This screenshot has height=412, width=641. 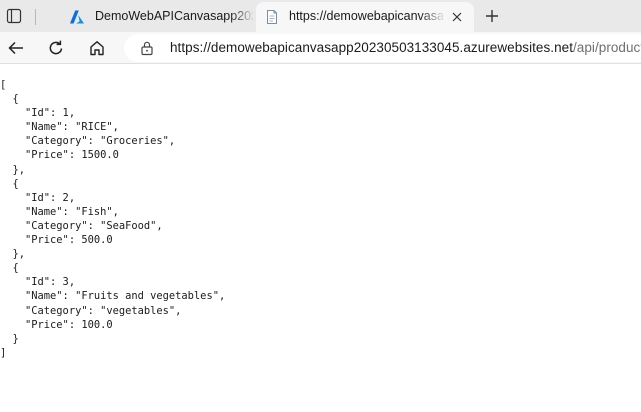 I want to click on url-path: /api/products, so click(x=607, y=47).